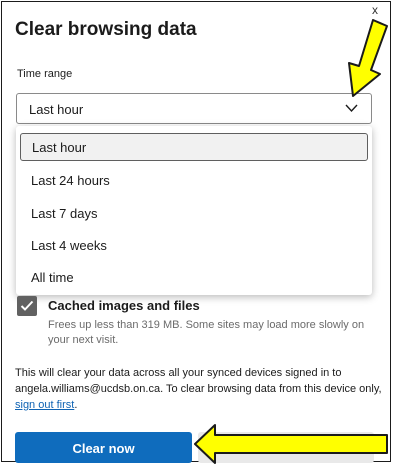 The height and width of the screenshot is (467, 394). I want to click on option-last-hour: Last hour, so click(194, 147).